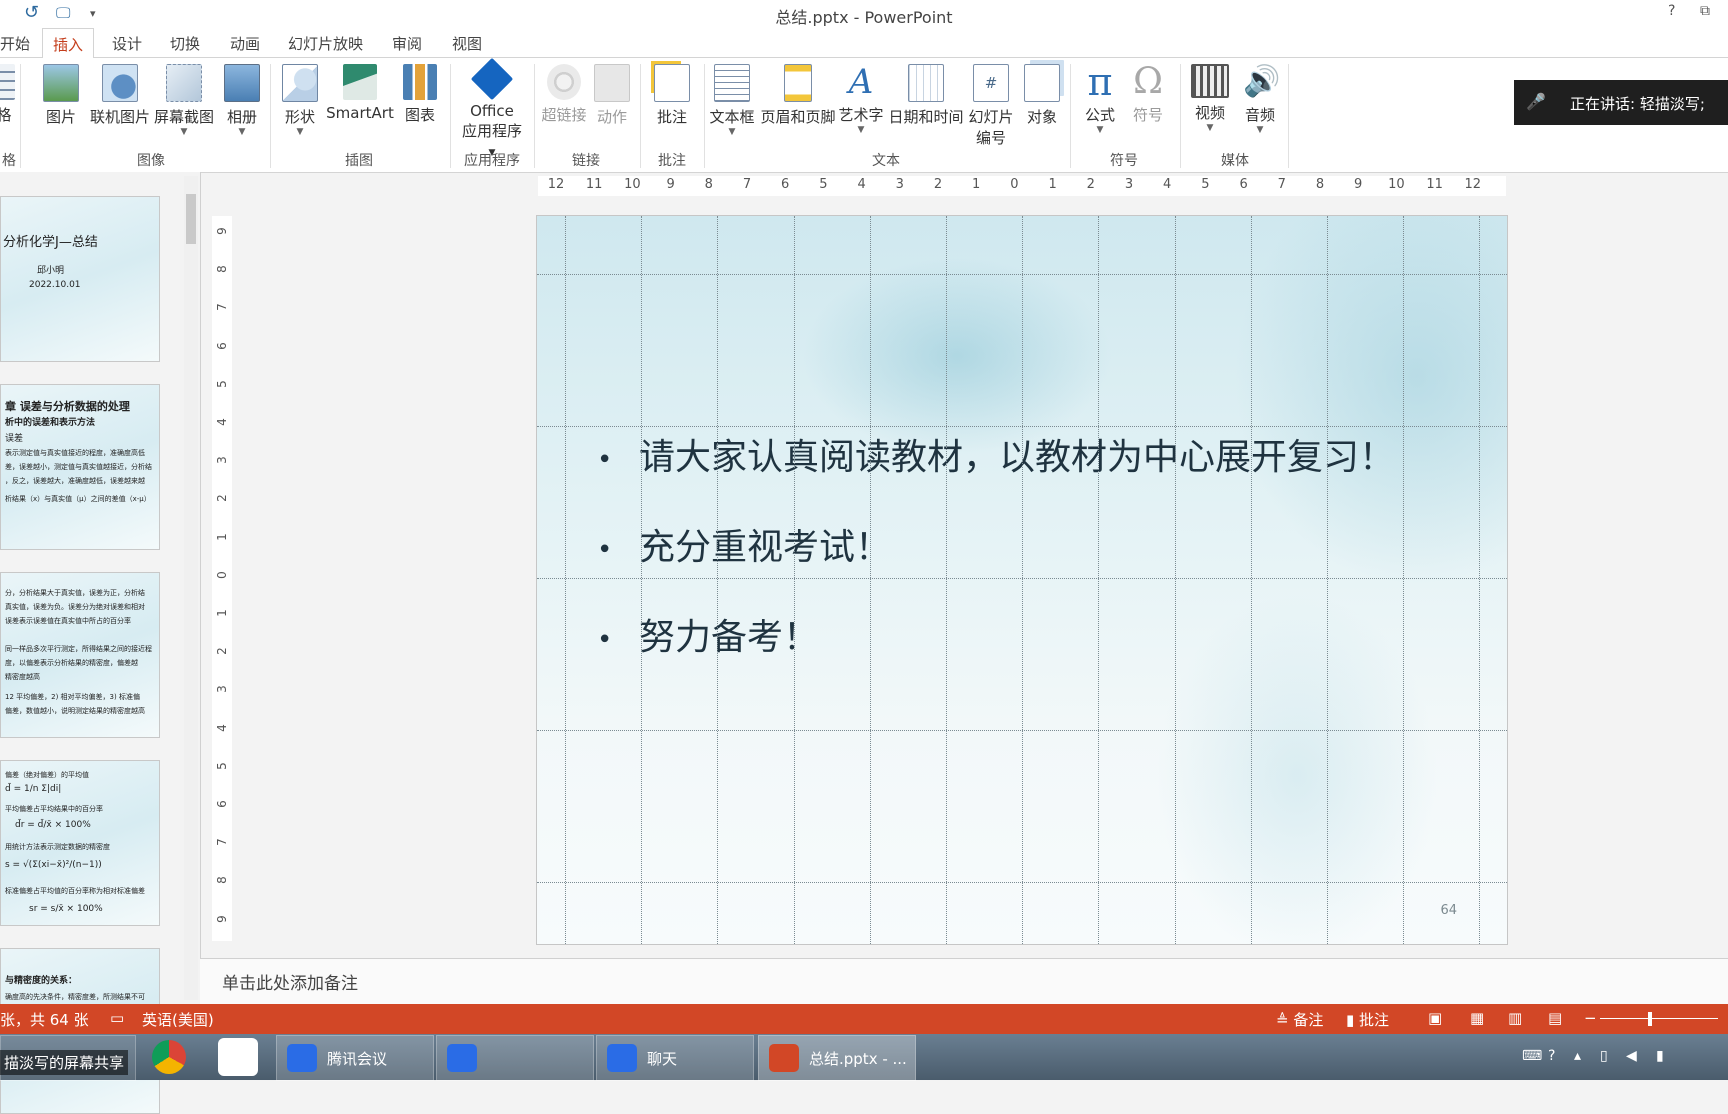 The width and height of the screenshot is (1728, 1114). What do you see at coordinates (1367, 1019) in the screenshot?
I see `comments-toggle-button: ▮ 批注` at bounding box center [1367, 1019].